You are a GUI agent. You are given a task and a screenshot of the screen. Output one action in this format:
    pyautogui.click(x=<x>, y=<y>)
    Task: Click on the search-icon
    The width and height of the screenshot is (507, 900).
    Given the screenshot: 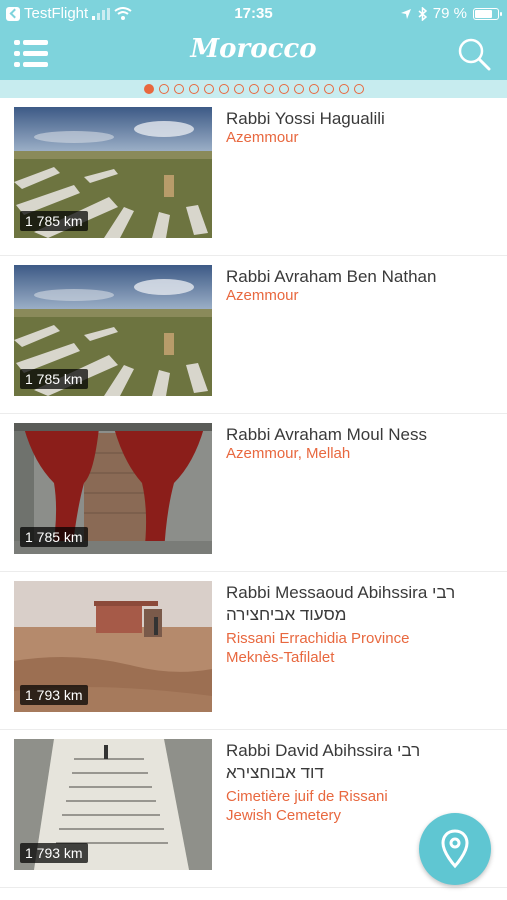 What is the action you would take?
    pyautogui.click(x=474, y=54)
    